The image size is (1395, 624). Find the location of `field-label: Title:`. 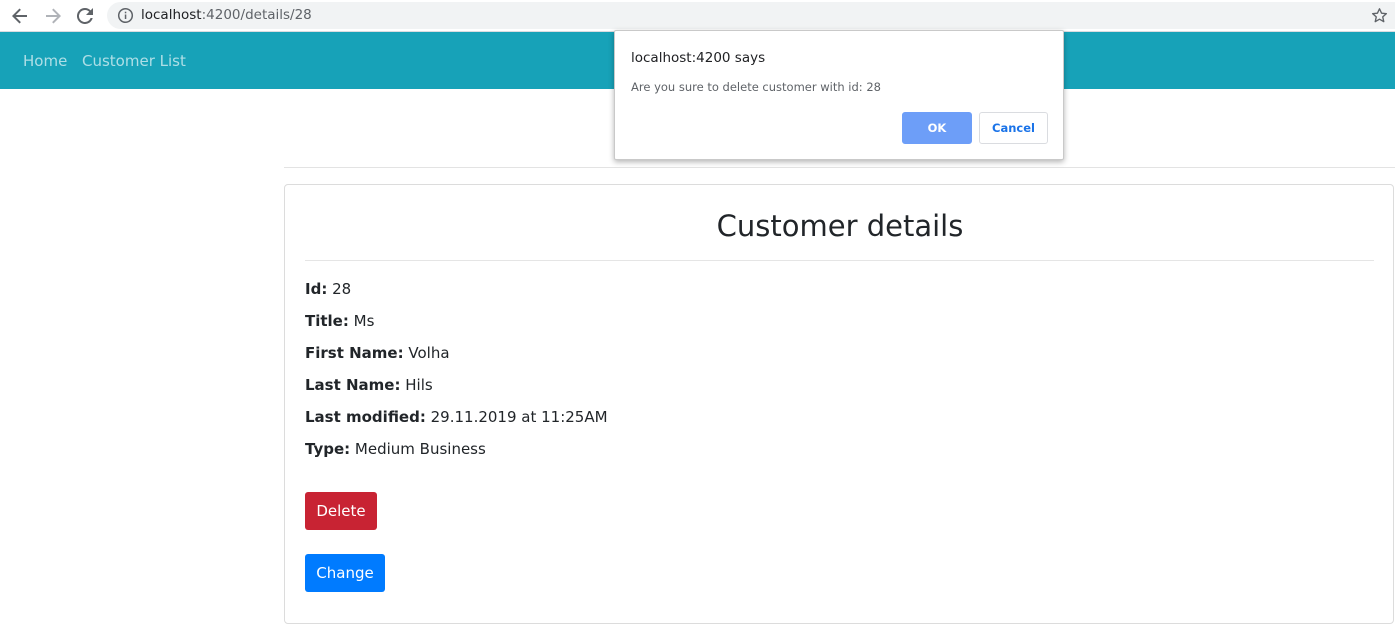

field-label: Title: is located at coordinates (327, 321).